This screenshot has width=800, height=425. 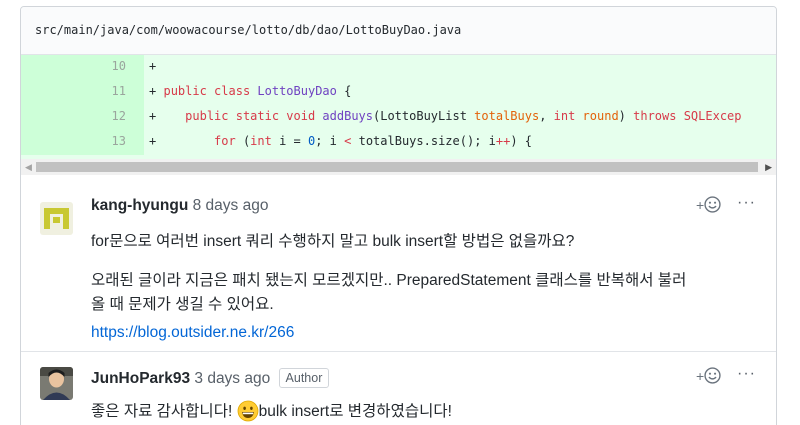 What do you see at coordinates (250, 91) in the screenshot?
I see `code-line: + public class LottoBuyDao {` at bounding box center [250, 91].